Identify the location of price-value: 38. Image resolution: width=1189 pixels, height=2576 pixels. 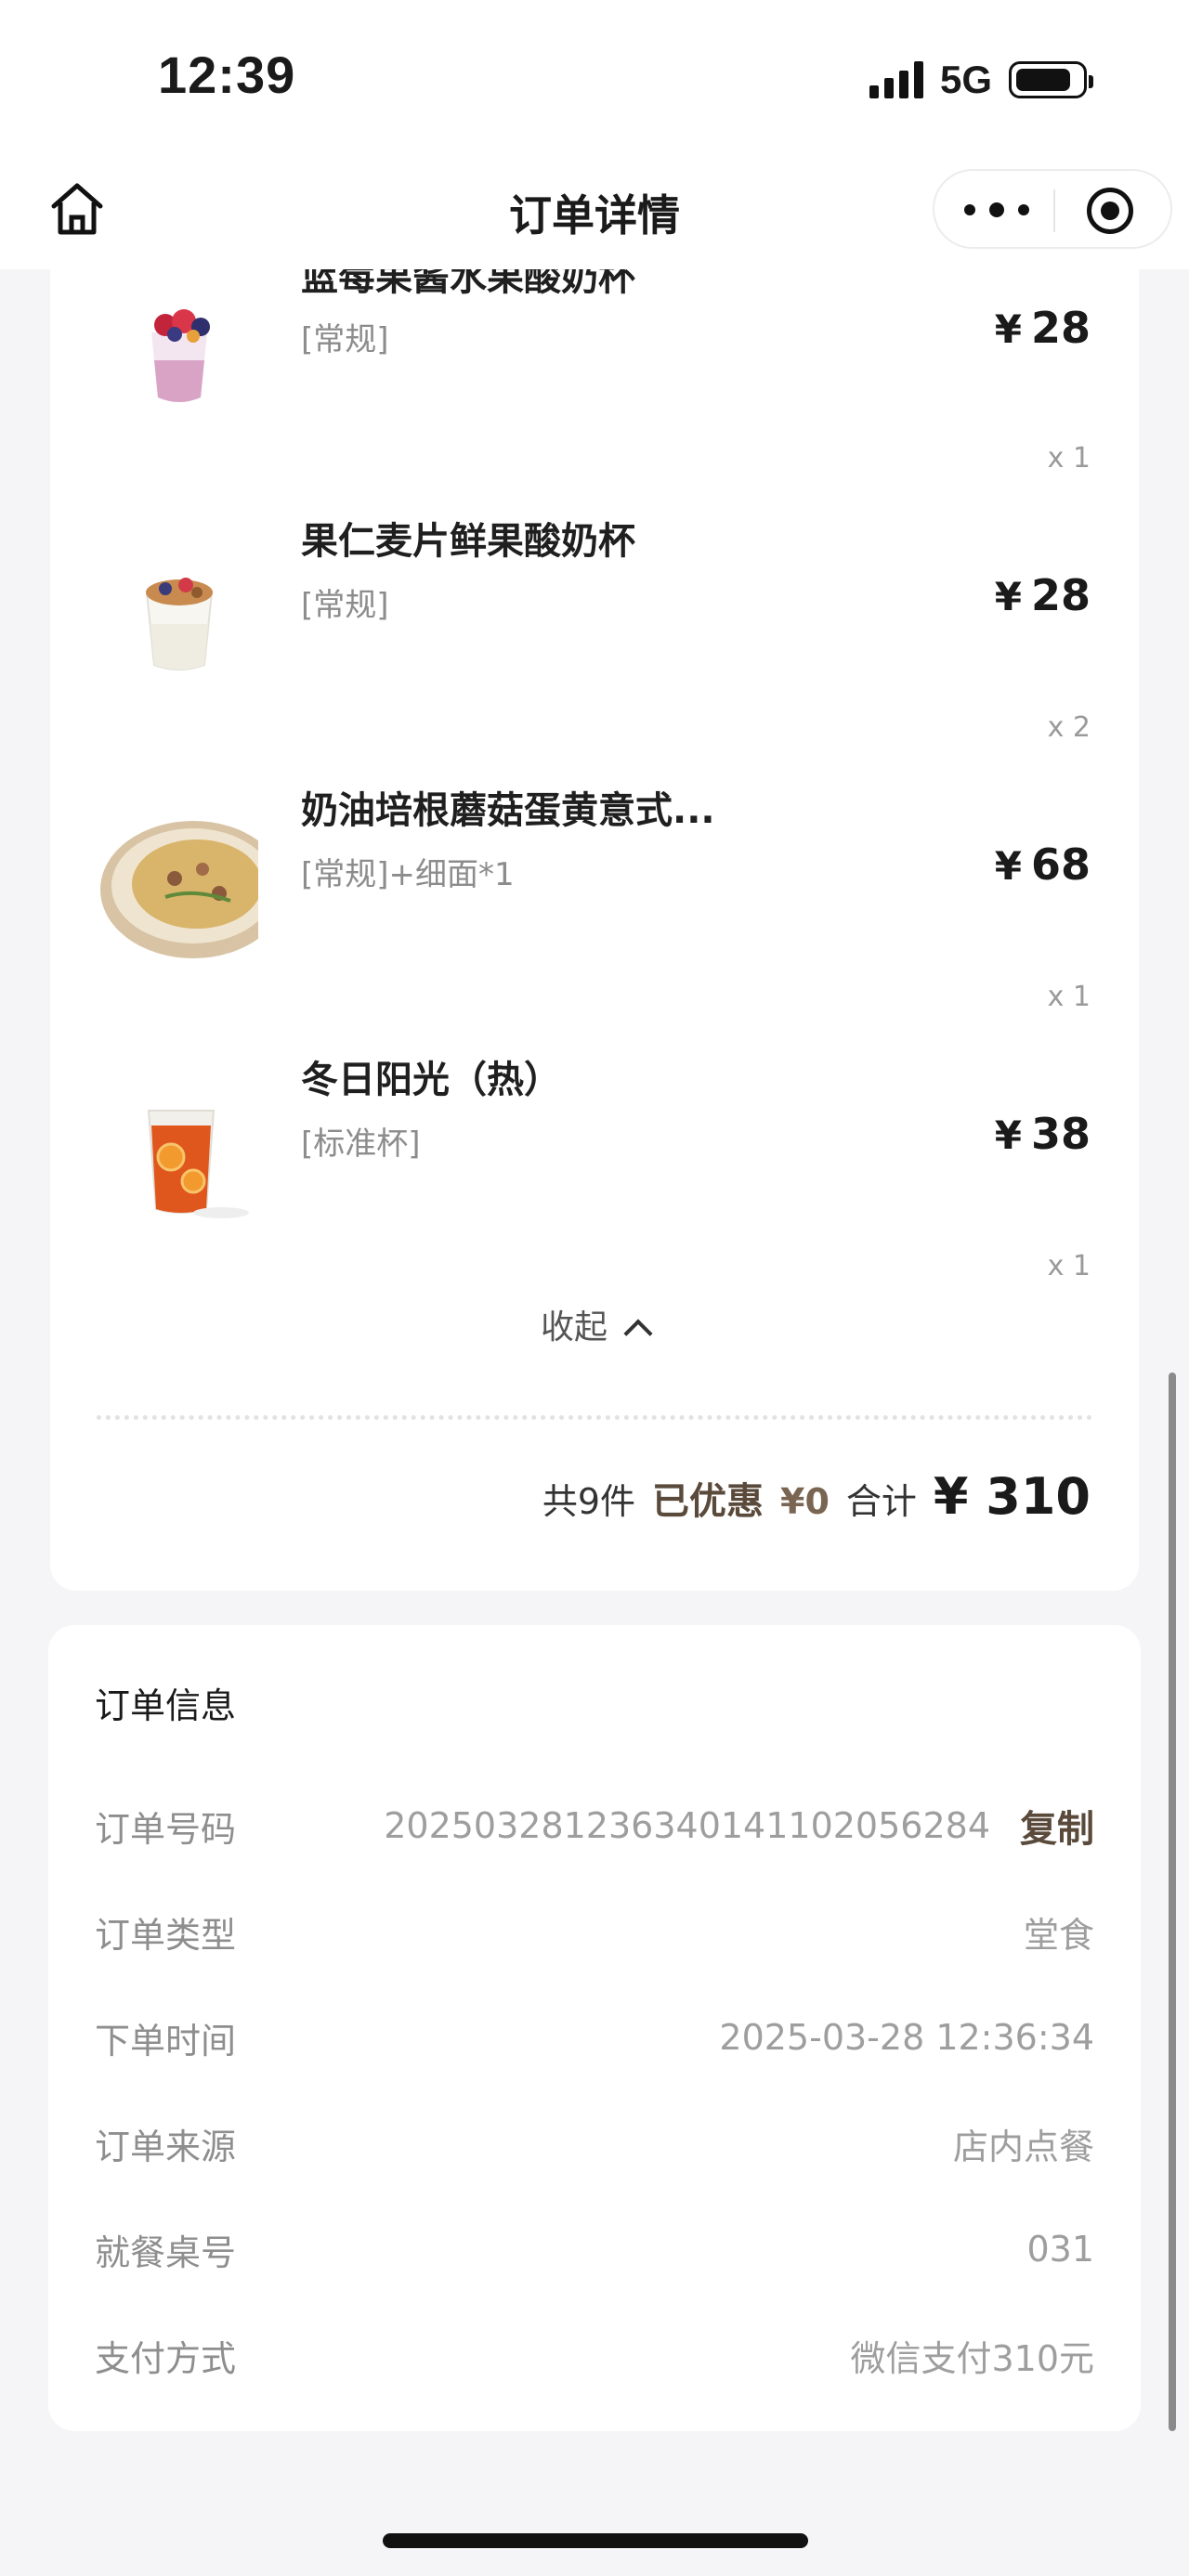
(1060, 1134).